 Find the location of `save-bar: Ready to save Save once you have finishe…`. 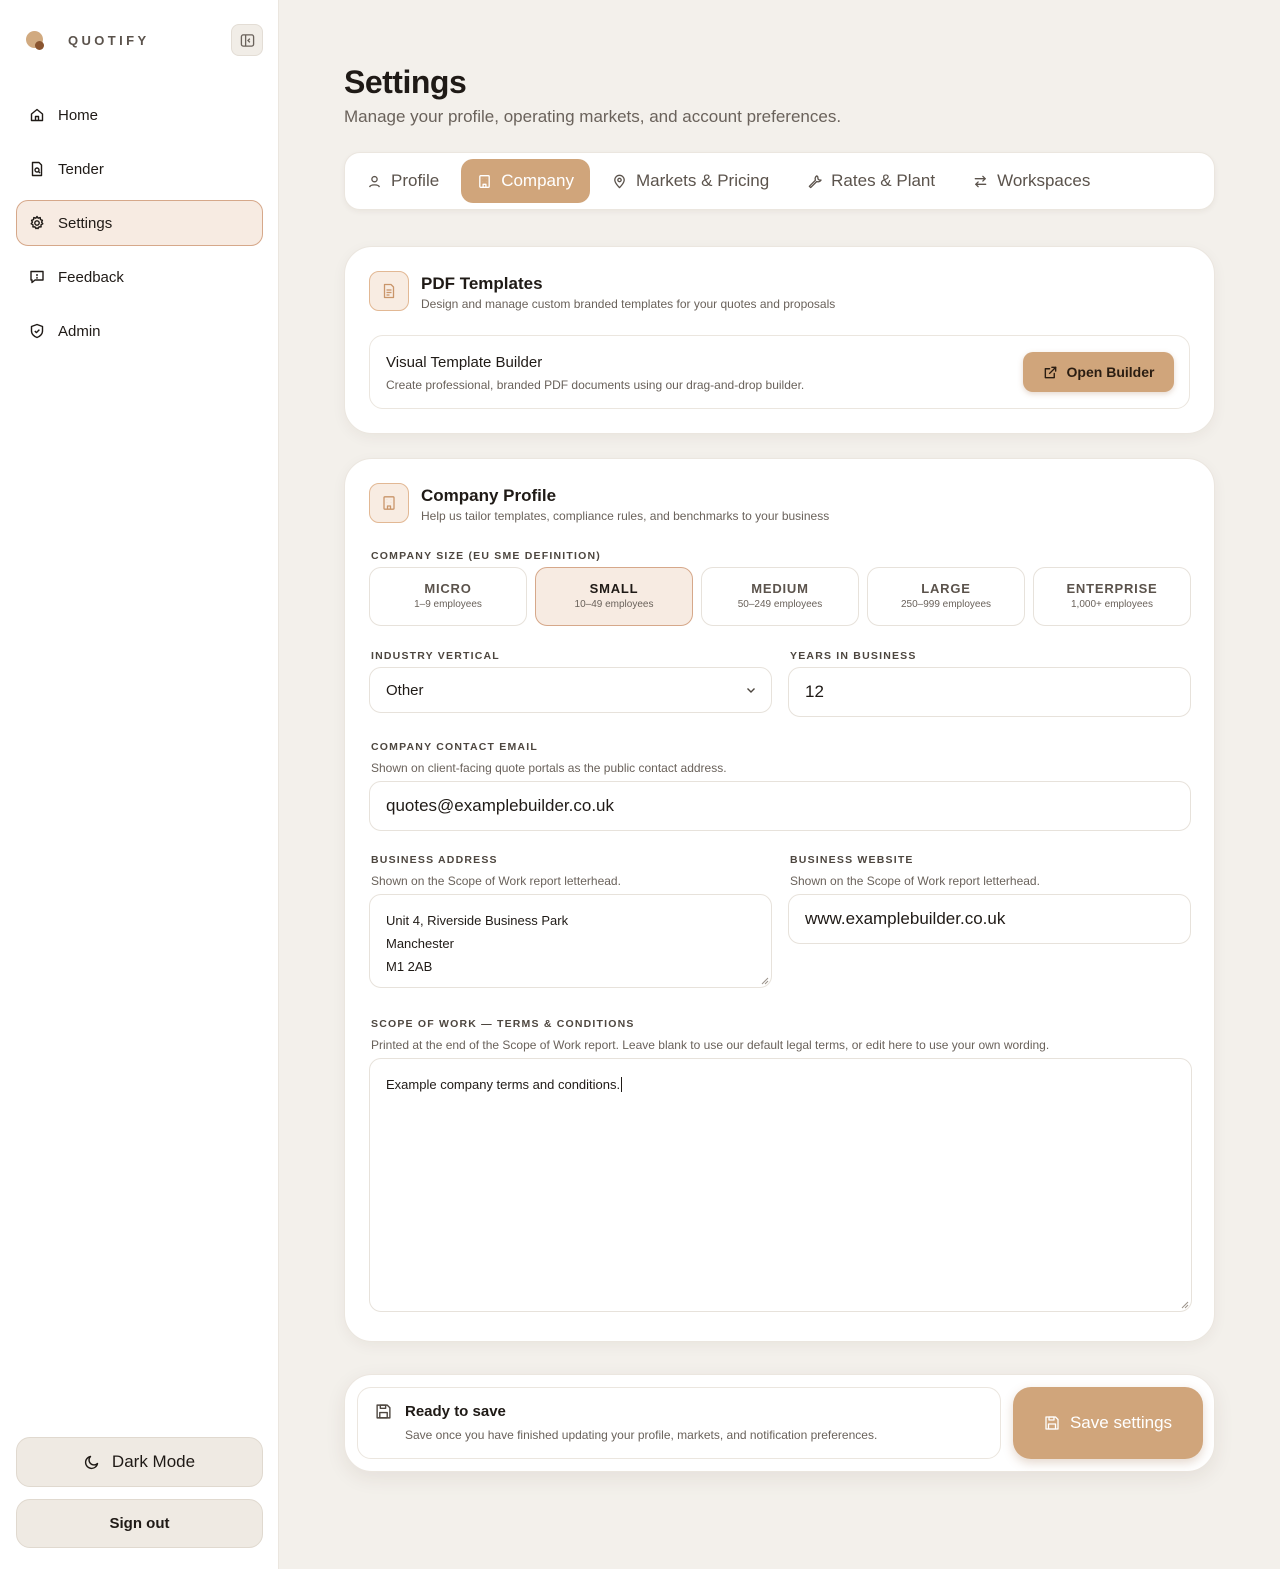

save-bar: Ready to save Save once you have finishe… is located at coordinates (779, 1423).